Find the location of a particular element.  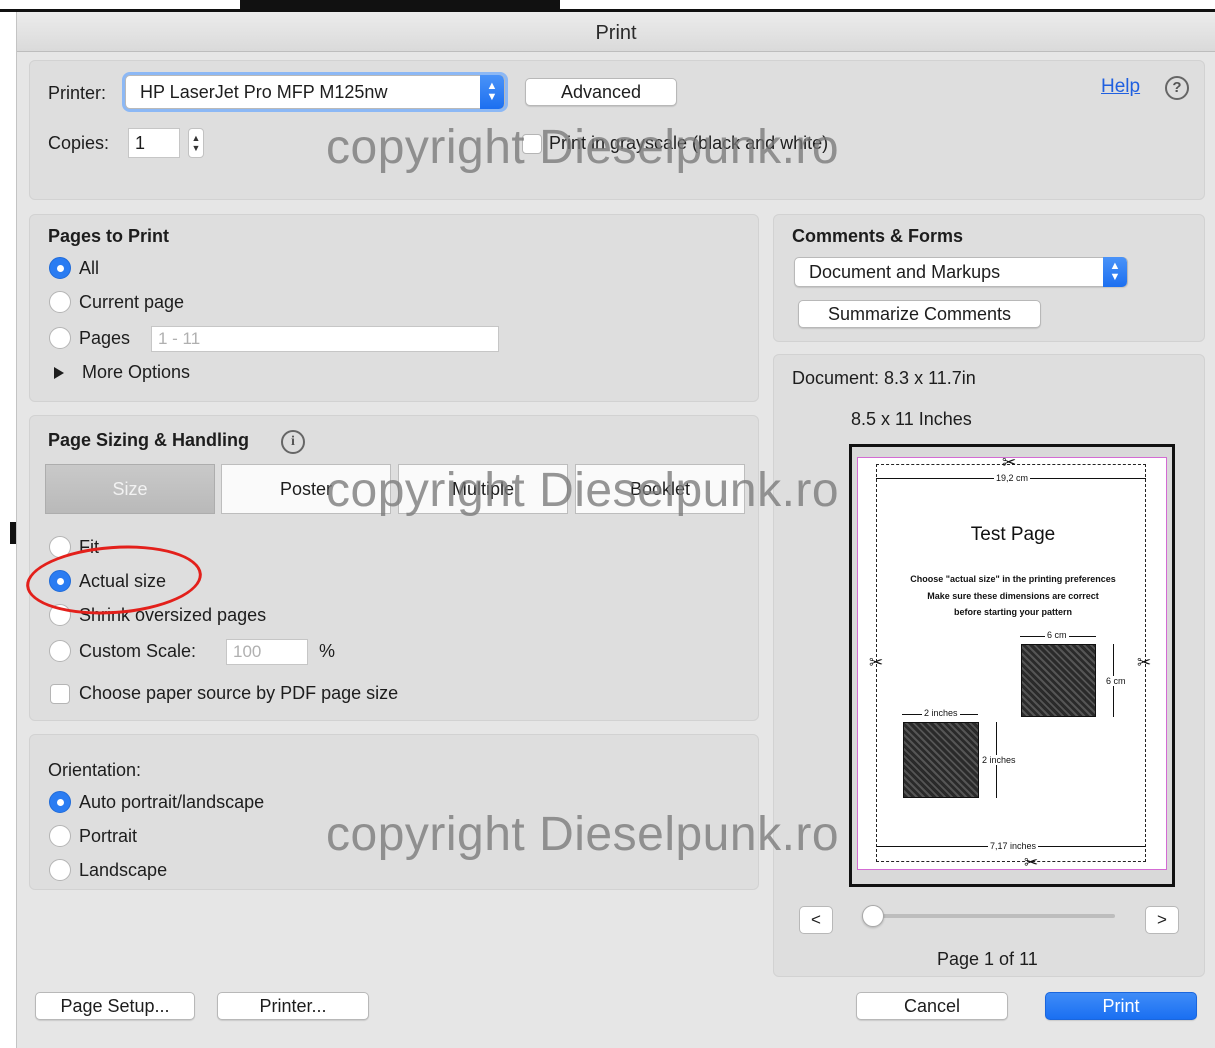

summarize-comments-button: Summarize Comments is located at coordinates (919, 314).